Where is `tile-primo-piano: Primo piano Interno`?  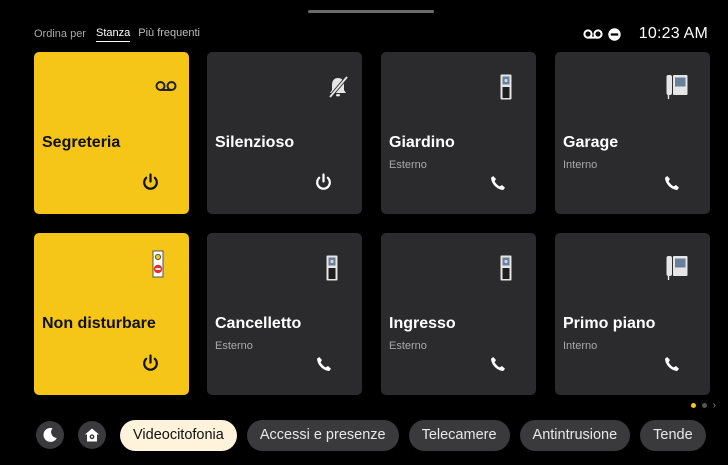
tile-primo-piano: Primo piano Interno is located at coordinates (632, 314).